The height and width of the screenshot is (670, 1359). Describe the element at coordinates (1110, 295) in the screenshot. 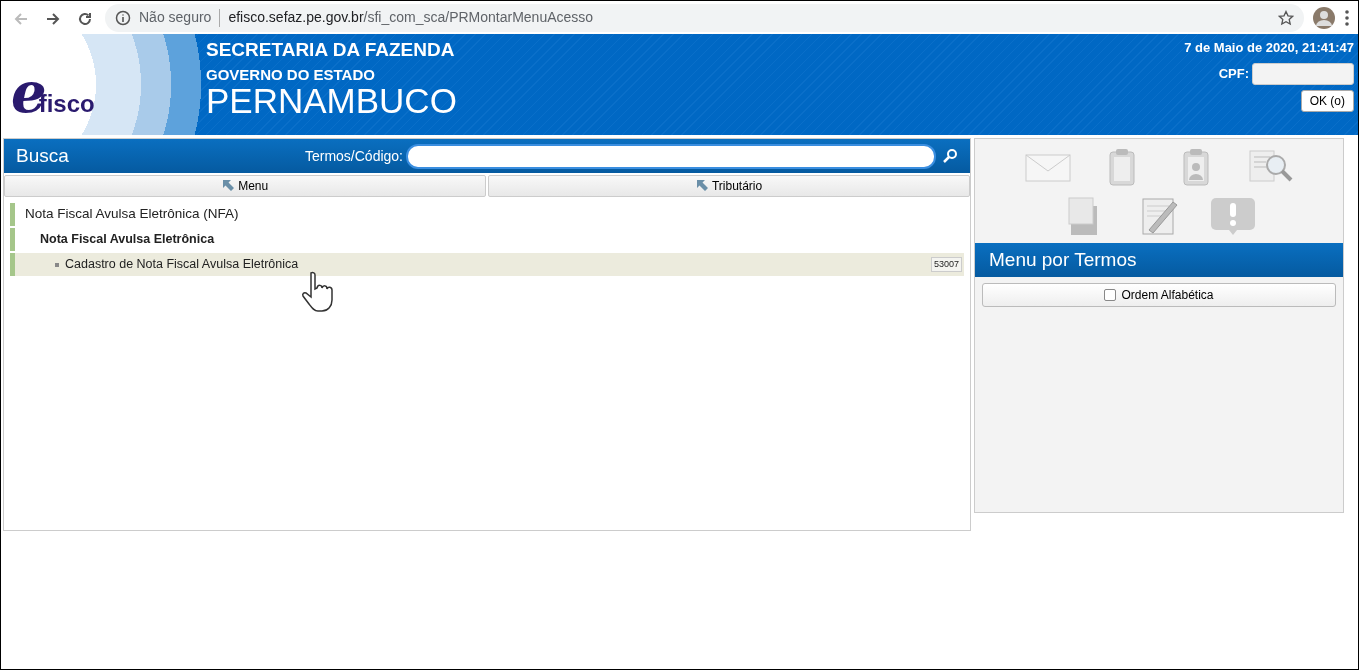

I see `checkbox` at that location.